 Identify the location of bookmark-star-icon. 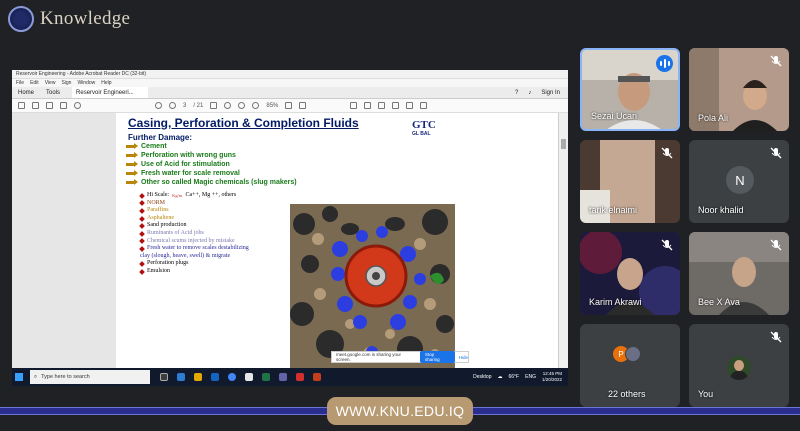
(35, 105).